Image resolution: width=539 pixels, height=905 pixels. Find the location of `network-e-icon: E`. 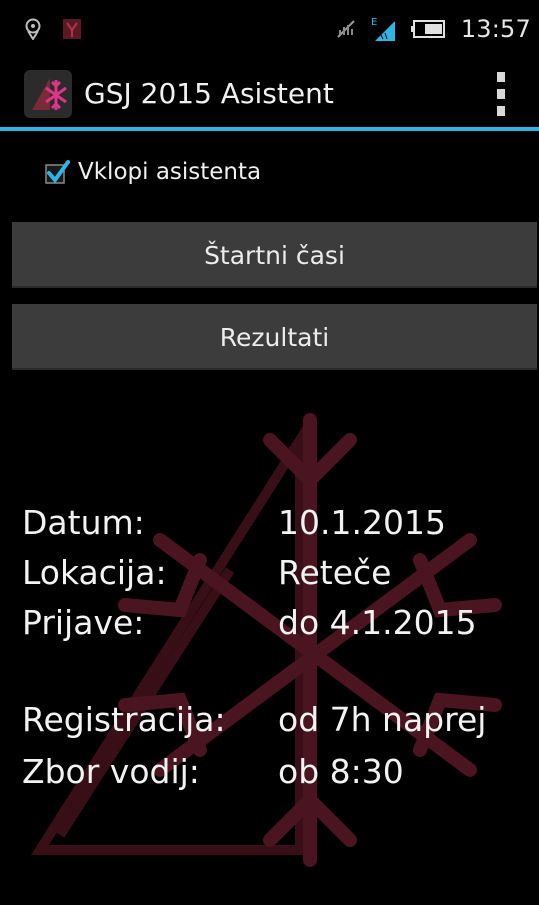

network-e-icon: E is located at coordinates (383, 29).